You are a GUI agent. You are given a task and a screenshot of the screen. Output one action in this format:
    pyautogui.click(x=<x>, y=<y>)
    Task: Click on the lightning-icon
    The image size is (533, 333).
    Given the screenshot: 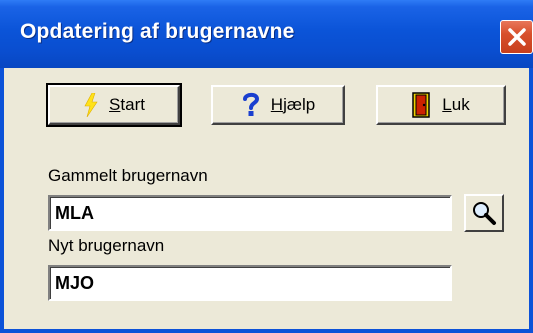 What is the action you would take?
    pyautogui.click(x=91, y=105)
    